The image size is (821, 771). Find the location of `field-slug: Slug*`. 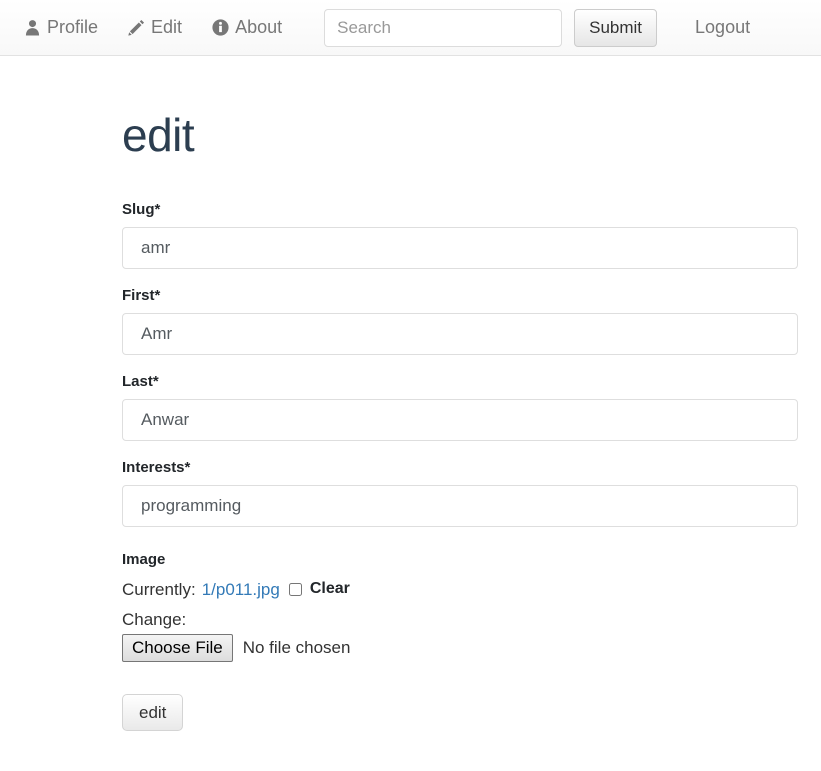

field-slug: Slug* is located at coordinates (460, 235).